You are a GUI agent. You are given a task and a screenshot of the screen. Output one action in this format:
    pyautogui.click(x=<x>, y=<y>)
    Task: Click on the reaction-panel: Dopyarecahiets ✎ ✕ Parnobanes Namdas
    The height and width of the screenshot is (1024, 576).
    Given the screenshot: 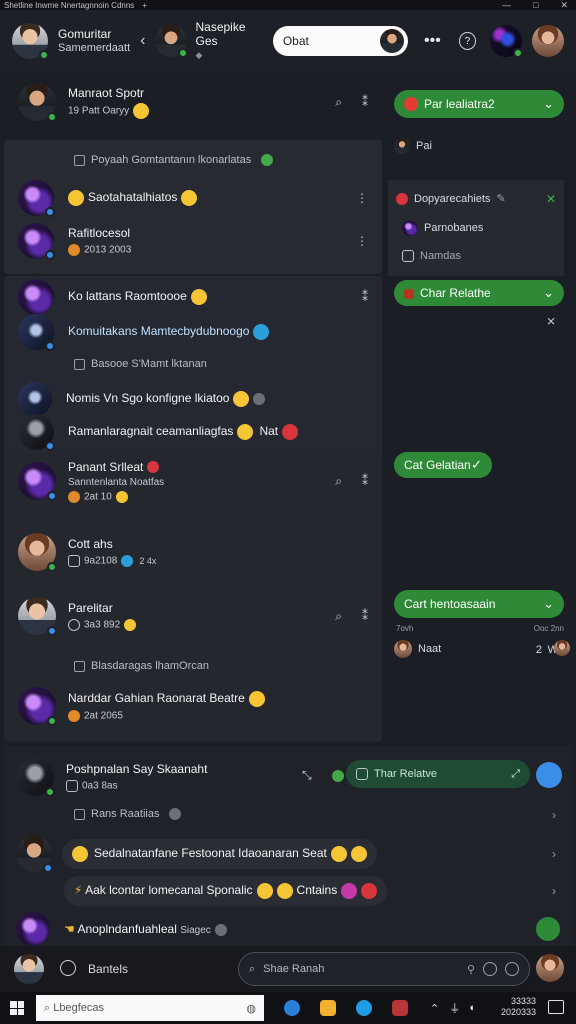 What is the action you would take?
    pyautogui.click(x=476, y=228)
    